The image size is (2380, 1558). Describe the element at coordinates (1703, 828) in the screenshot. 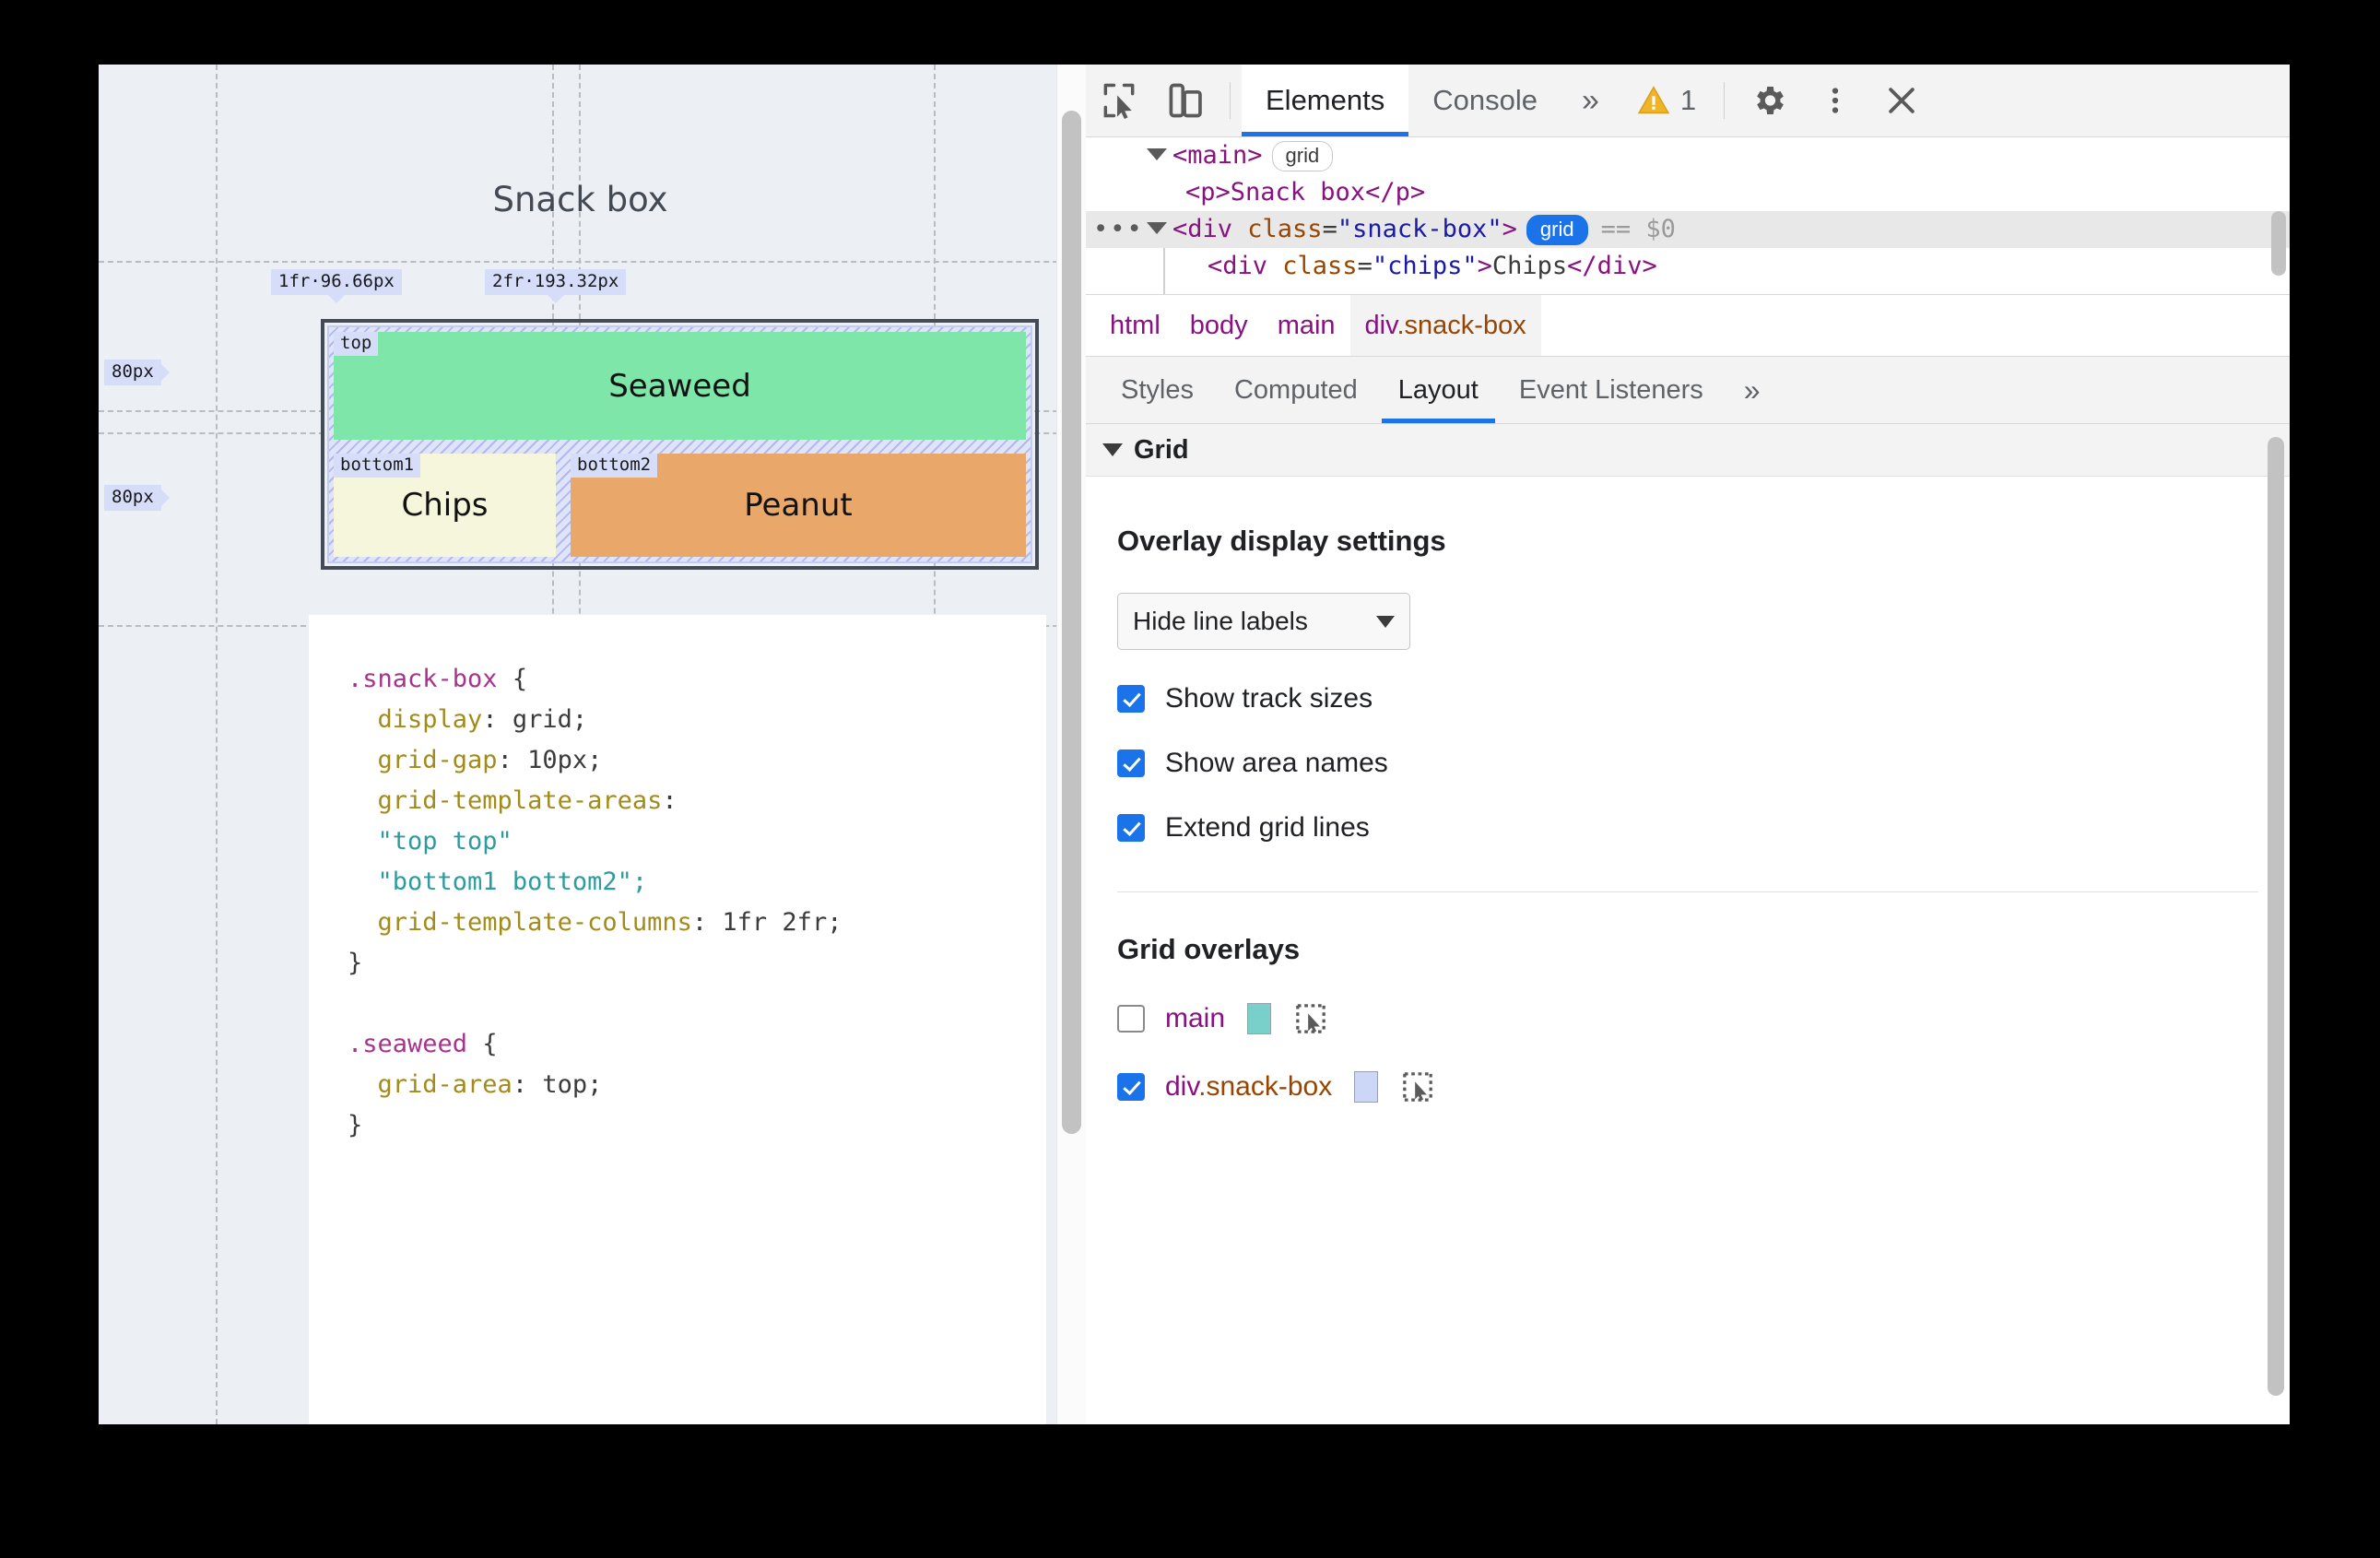

I see `checkbox-extend-grid-lines: Extend grid lines` at that location.